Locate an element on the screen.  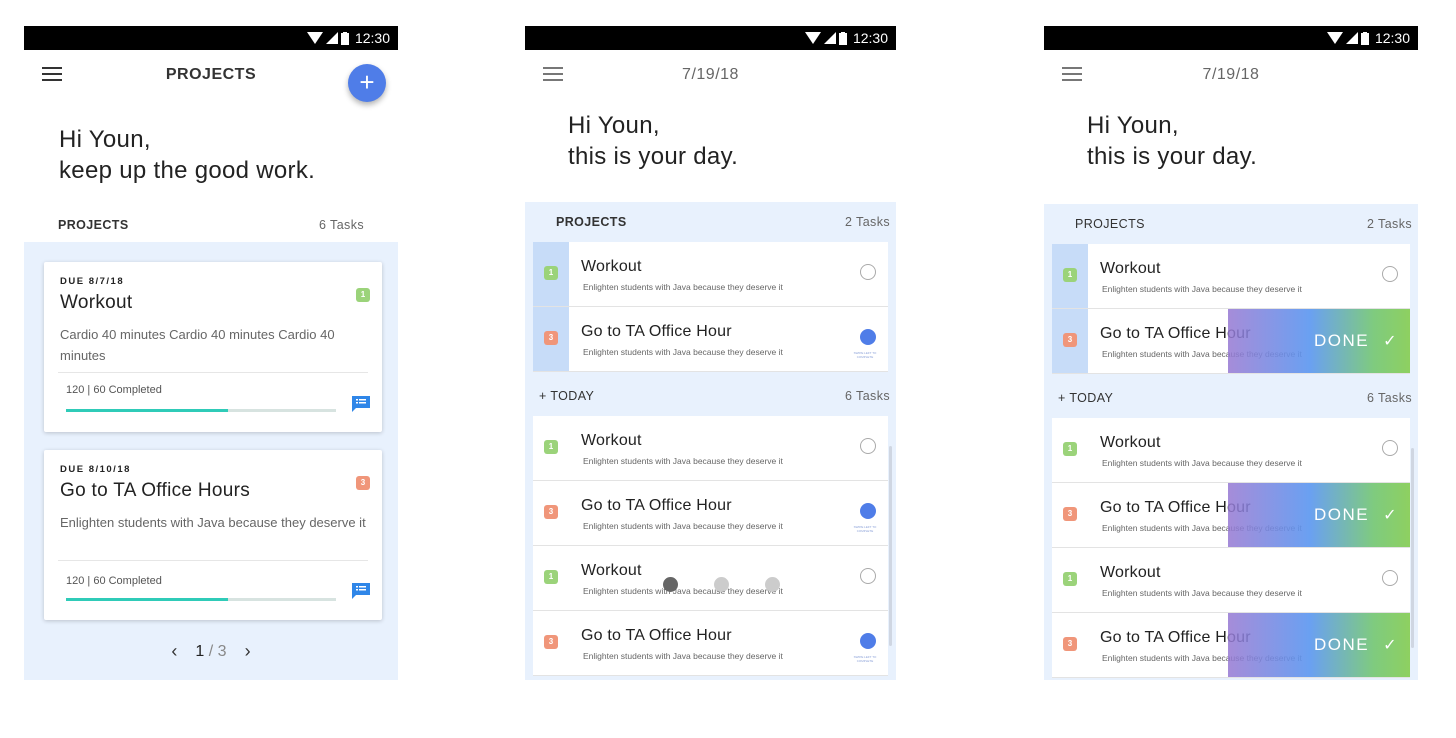
page-indicator is located at coordinates (721, 584).